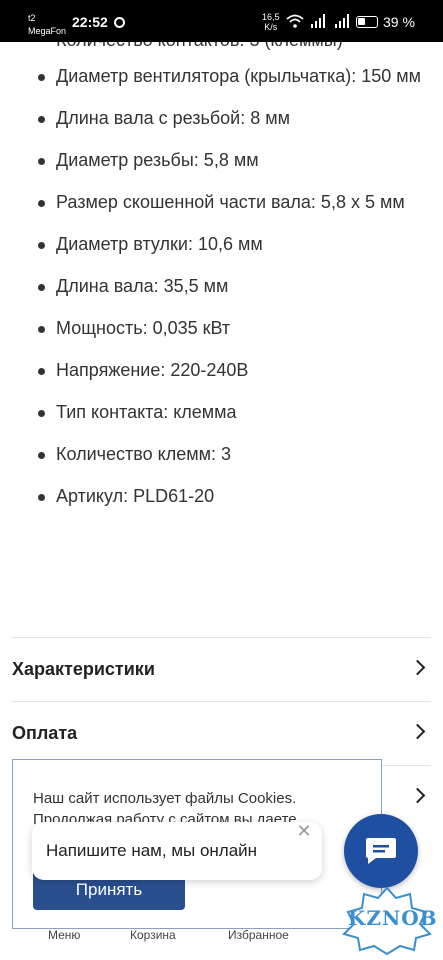 The width and height of the screenshot is (443, 960). Describe the element at coordinates (221, 669) in the screenshot. I see `accordion-row: Характеристики` at that location.